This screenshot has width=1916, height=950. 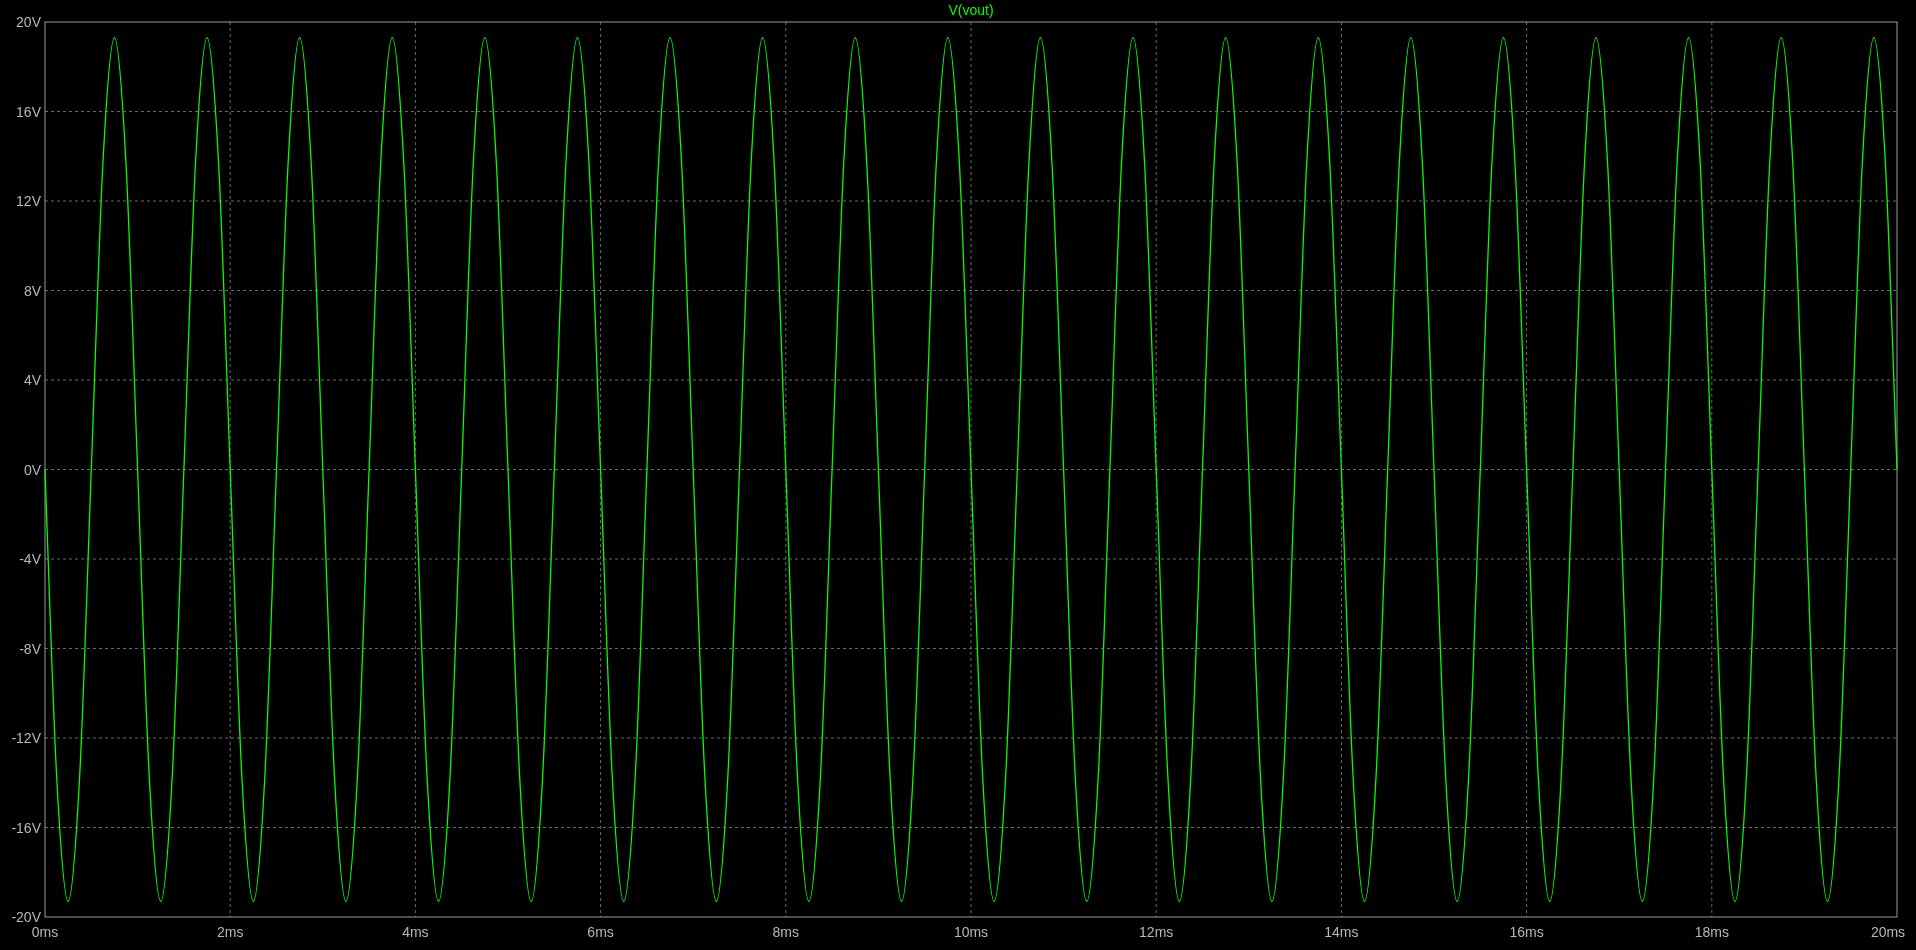 I want to click on x-tick-label: 2ms, so click(x=230, y=932).